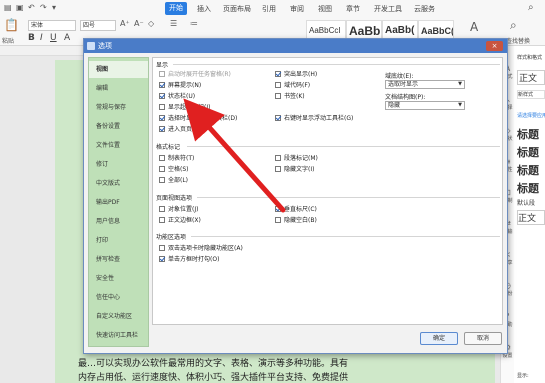 This screenshot has height=383, width=545. Describe the element at coordinates (483, 338) in the screenshot. I see `cancel-button: 取消` at that location.